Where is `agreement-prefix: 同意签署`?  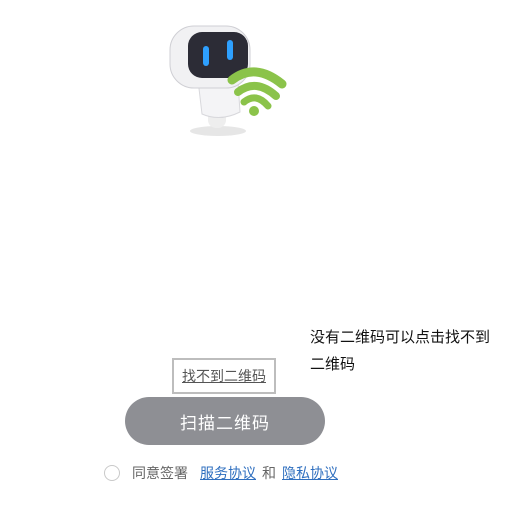 agreement-prefix: 同意签署 is located at coordinates (160, 474).